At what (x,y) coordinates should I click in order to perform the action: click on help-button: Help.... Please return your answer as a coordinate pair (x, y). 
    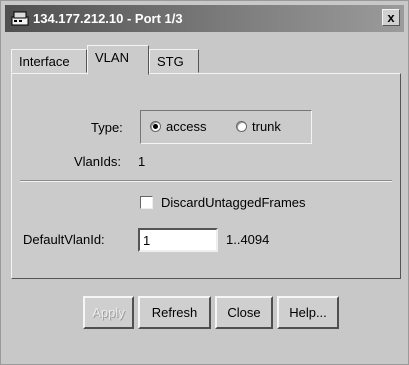
    Looking at the image, I should click on (308, 312).